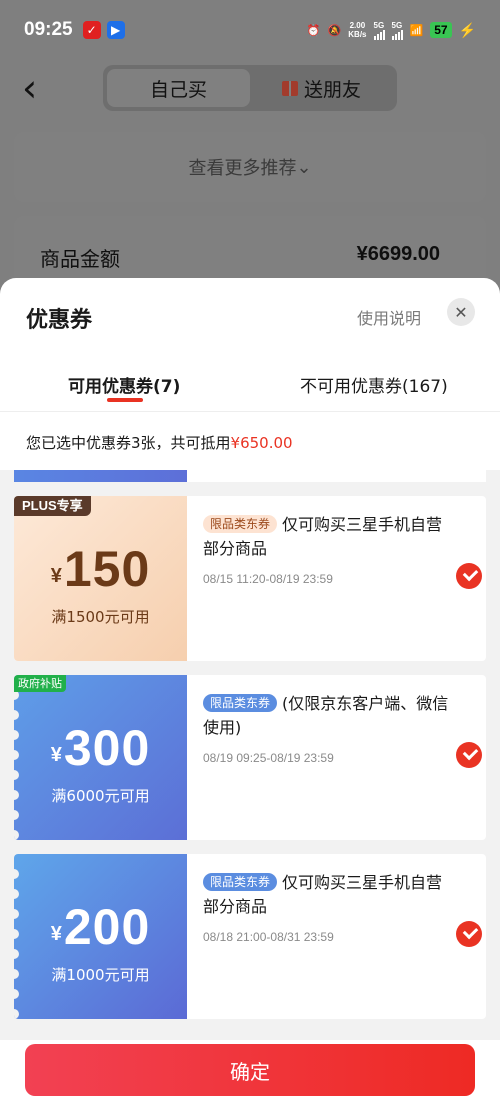 The height and width of the screenshot is (1111, 500). I want to click on status-icons: ⏰ 🔕 2.00 KB/s 5G 5G 📶 57 ⚡, so click(391, 30).